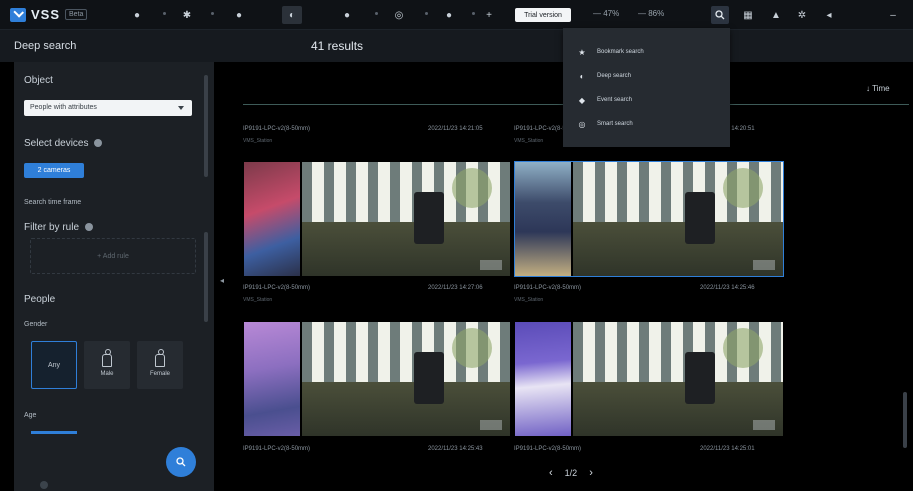  I want to click on page-indicator: 1/2, so click(571, 473).